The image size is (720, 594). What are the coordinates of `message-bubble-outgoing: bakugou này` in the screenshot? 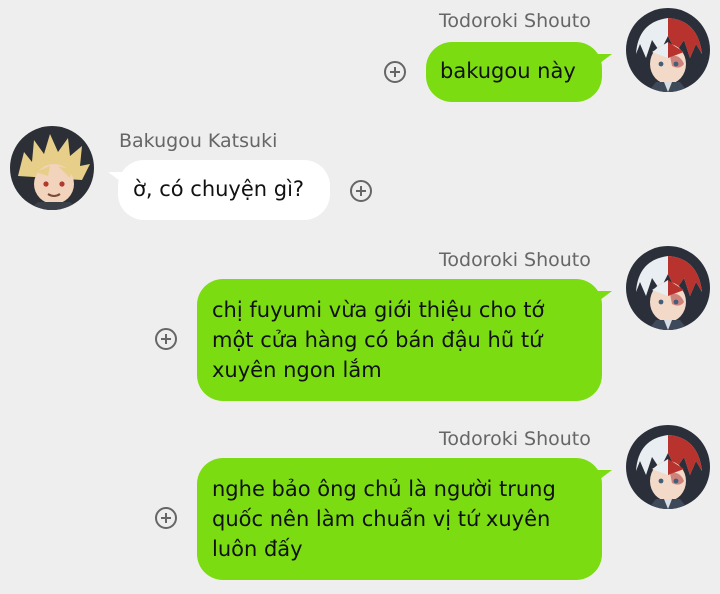 It's located at (519, 72).